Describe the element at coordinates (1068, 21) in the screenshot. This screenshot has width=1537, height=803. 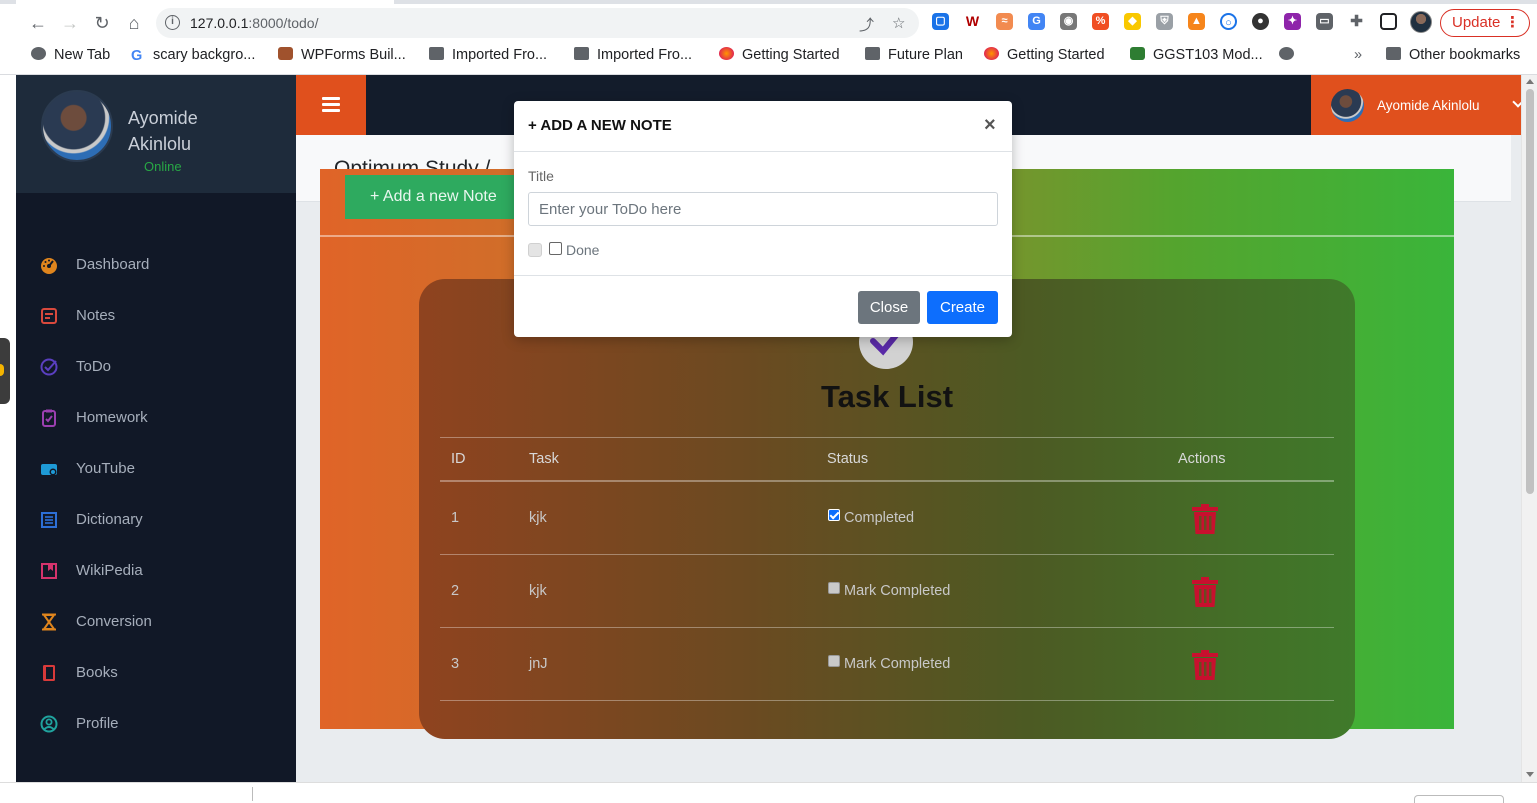
I see `camera-extension-icon: ◉` at that location.